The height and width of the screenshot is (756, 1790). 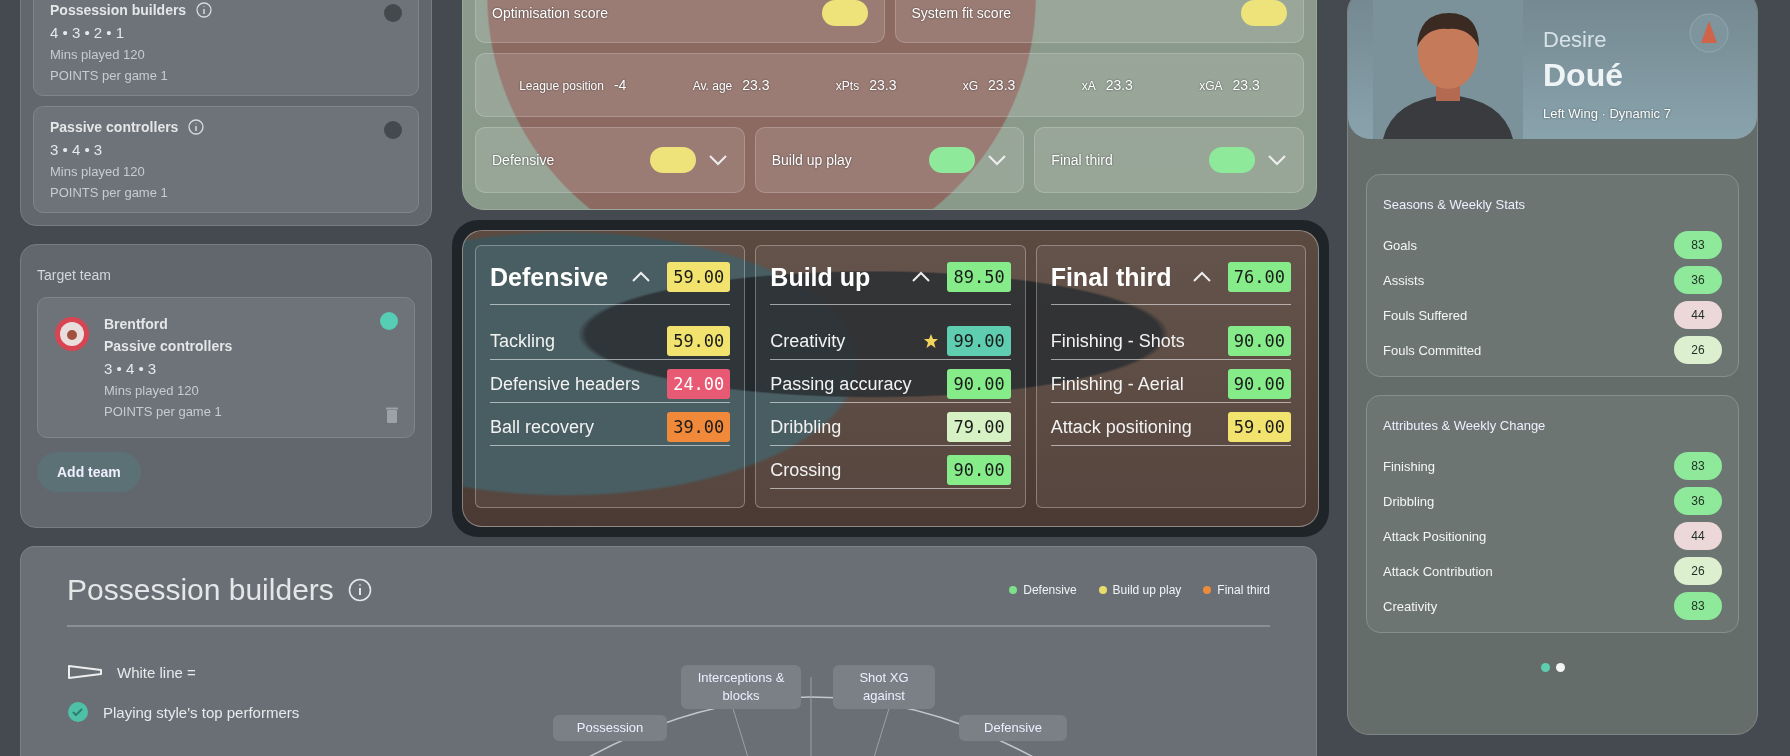 I want to click on category-tile: Build up play, so click(x=889, y=160).